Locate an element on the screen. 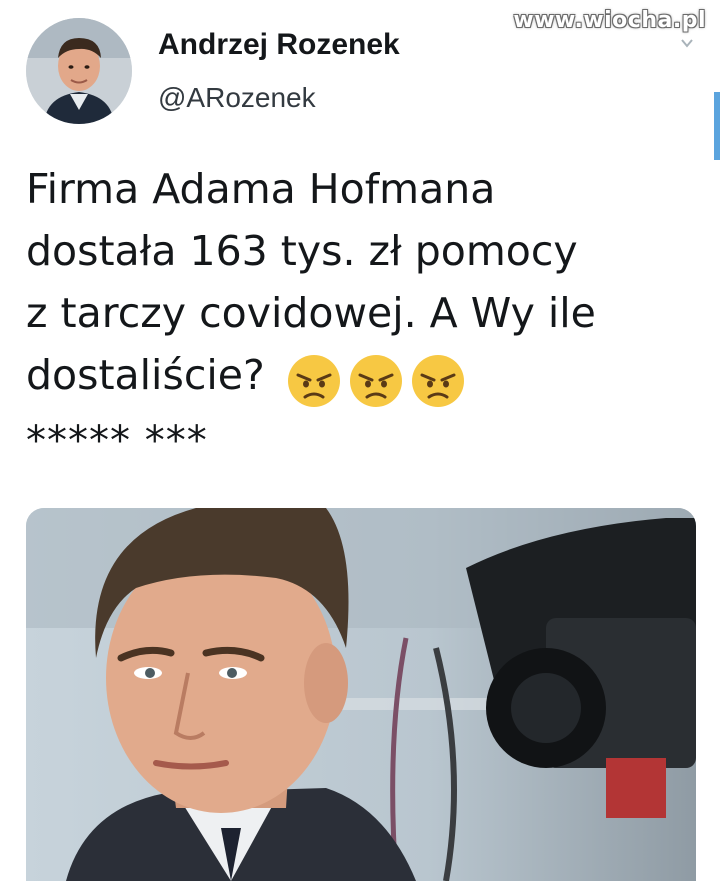 This screenshot has width=720, height=881. chevron-down-icon is located at coordinates (687, 43).